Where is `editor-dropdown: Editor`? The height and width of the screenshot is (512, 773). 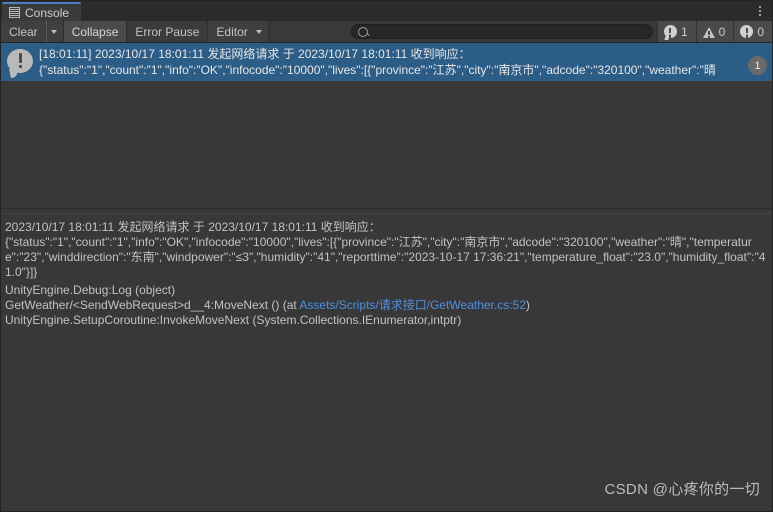 editor-dropdown: Editor is located at coordinates (238, 31).